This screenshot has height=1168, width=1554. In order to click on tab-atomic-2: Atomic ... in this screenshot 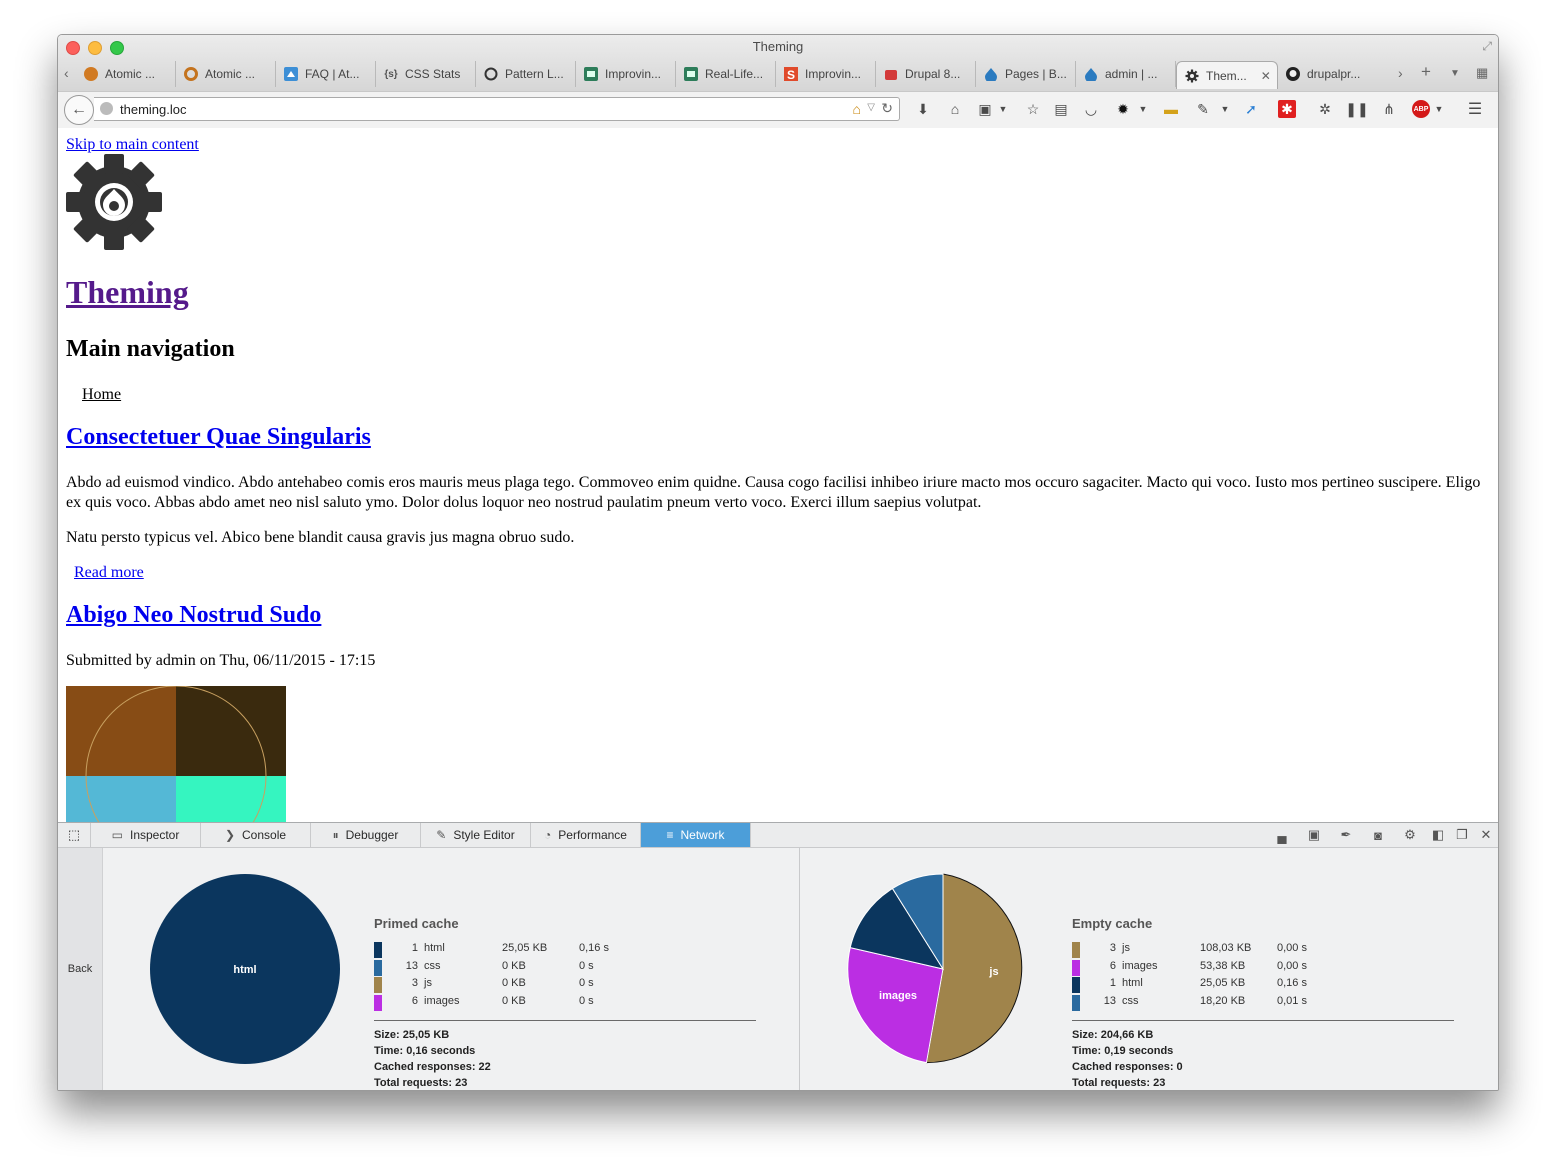, I will do `click(226, 74)`.